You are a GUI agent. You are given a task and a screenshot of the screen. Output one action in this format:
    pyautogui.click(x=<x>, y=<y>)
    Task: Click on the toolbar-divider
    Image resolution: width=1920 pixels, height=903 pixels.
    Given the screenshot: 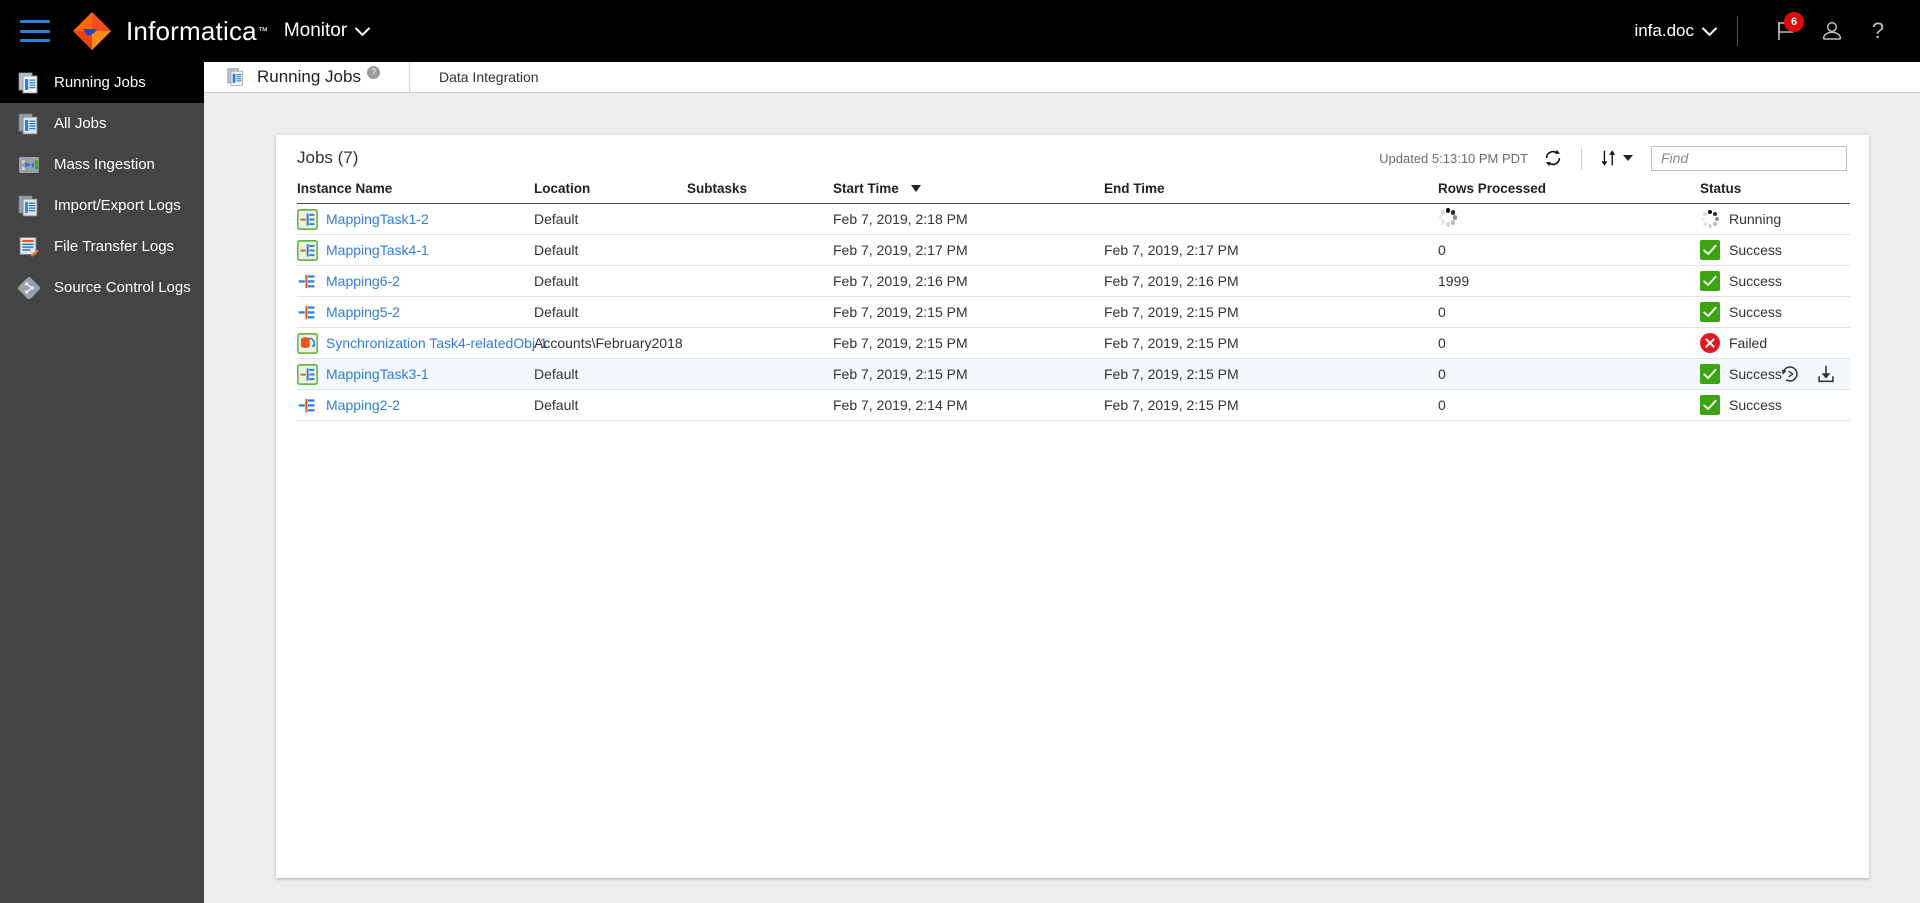 What is the action you would take?
    pyautogui.click(x=1581, y=158)
    